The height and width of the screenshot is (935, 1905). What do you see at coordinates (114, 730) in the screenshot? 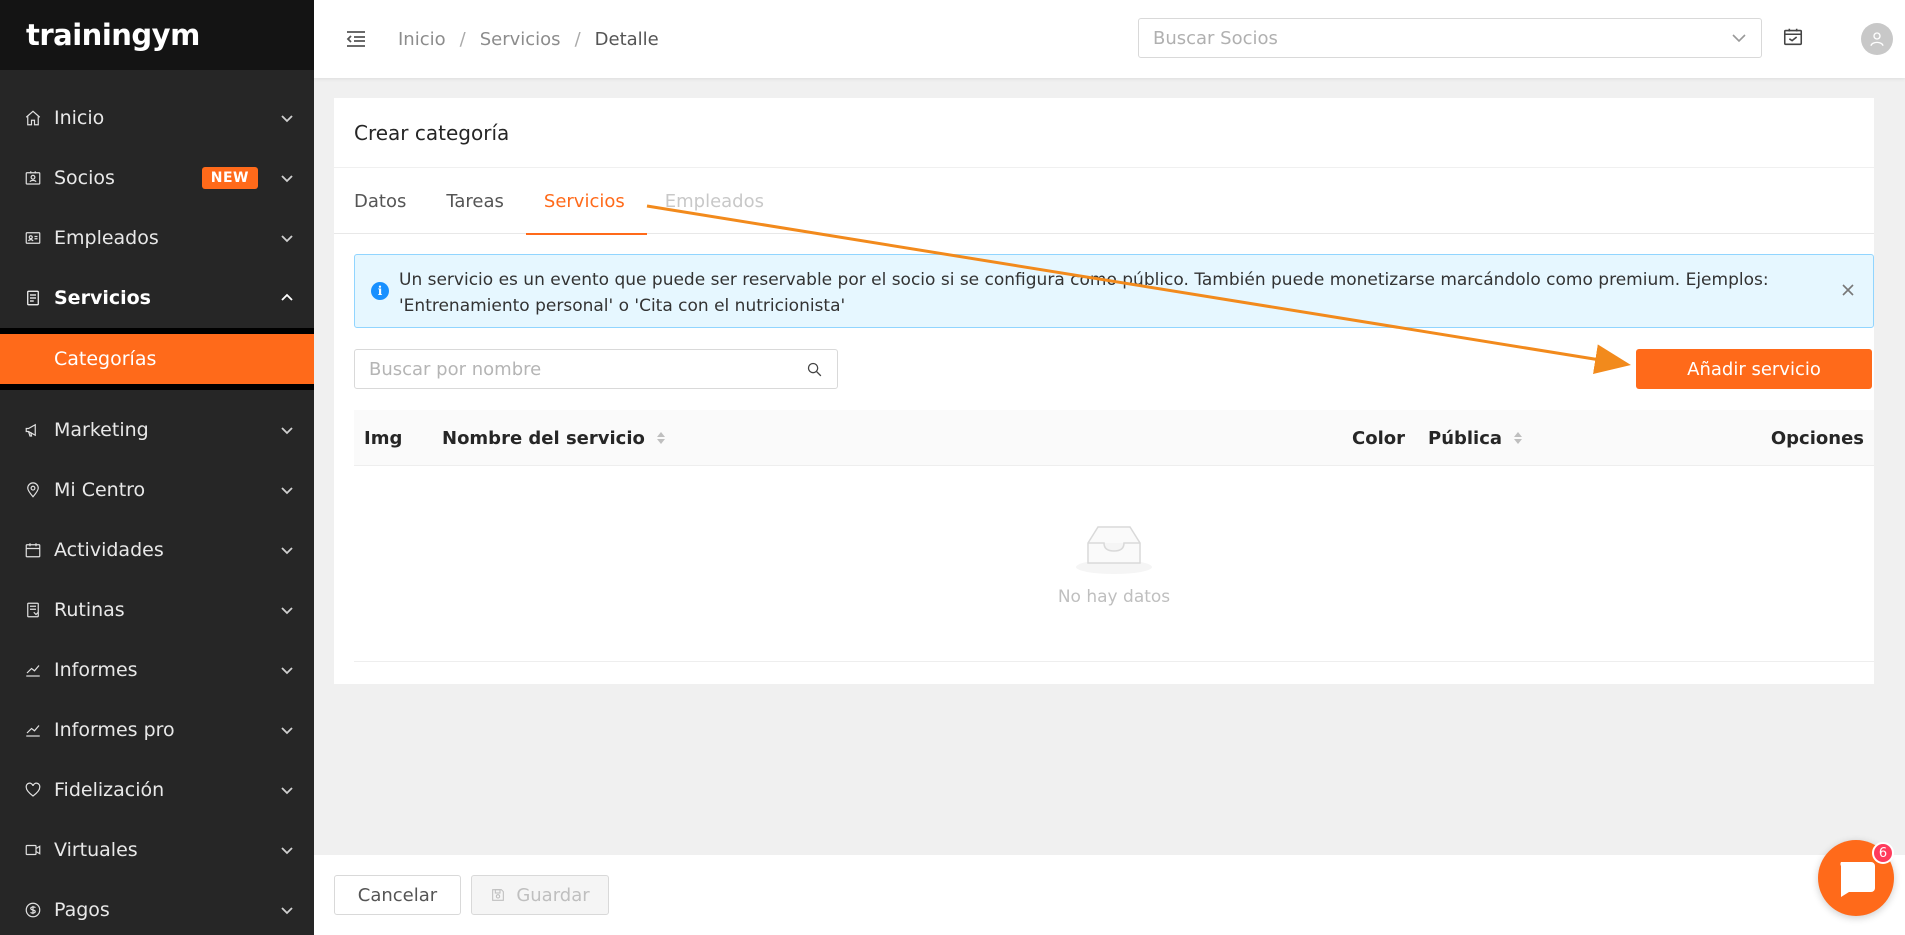
I see `sidebar-item-label: Informes pro` at bounding box center [114, 730].